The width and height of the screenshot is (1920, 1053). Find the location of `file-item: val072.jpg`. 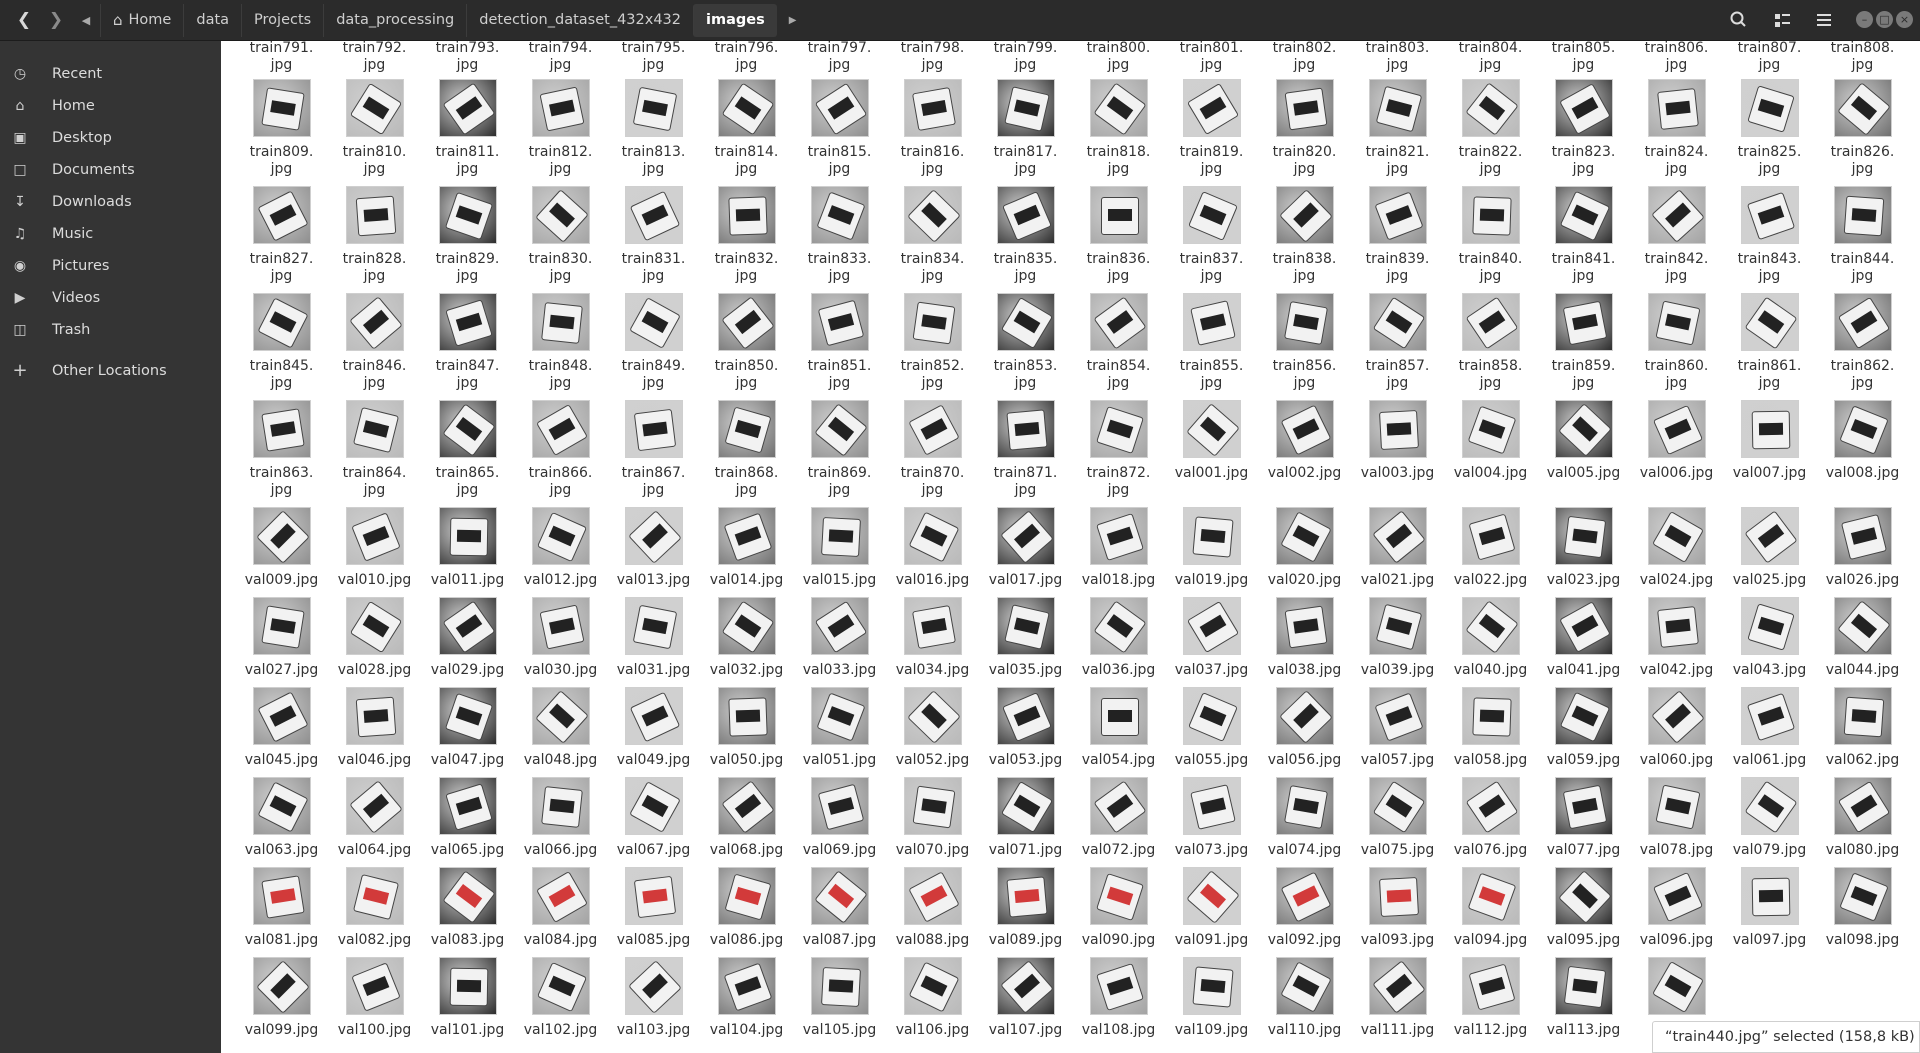

file-item: val072.jpg is located at coordinates (1118, 818).